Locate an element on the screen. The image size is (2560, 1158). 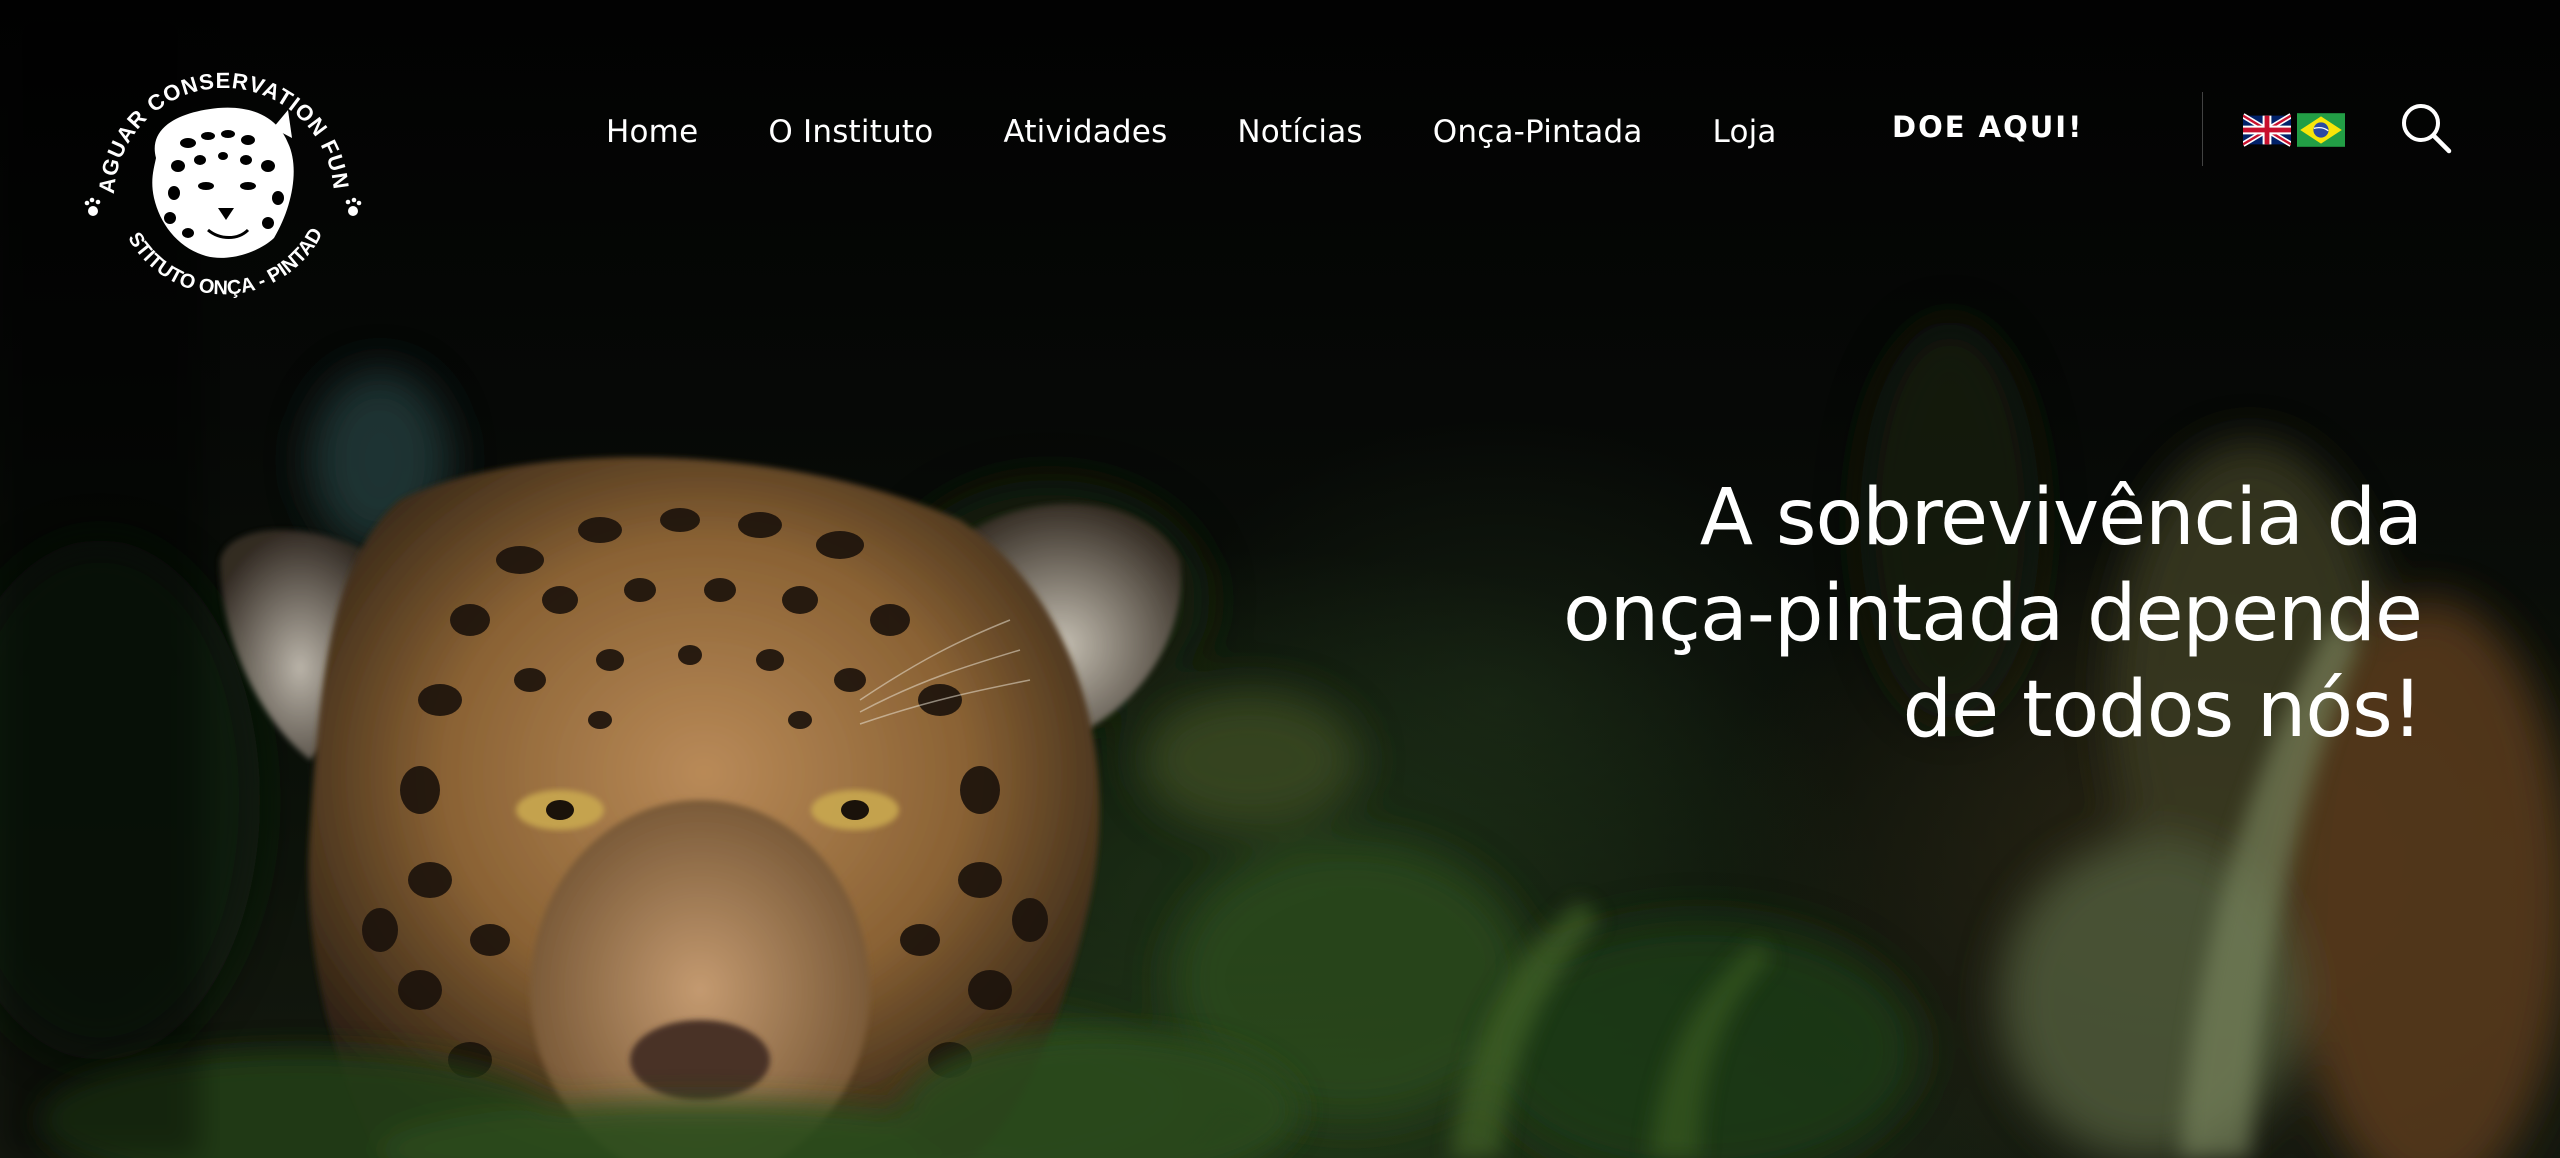
brazil-flag-icon is located at coordinates (2321, 130).